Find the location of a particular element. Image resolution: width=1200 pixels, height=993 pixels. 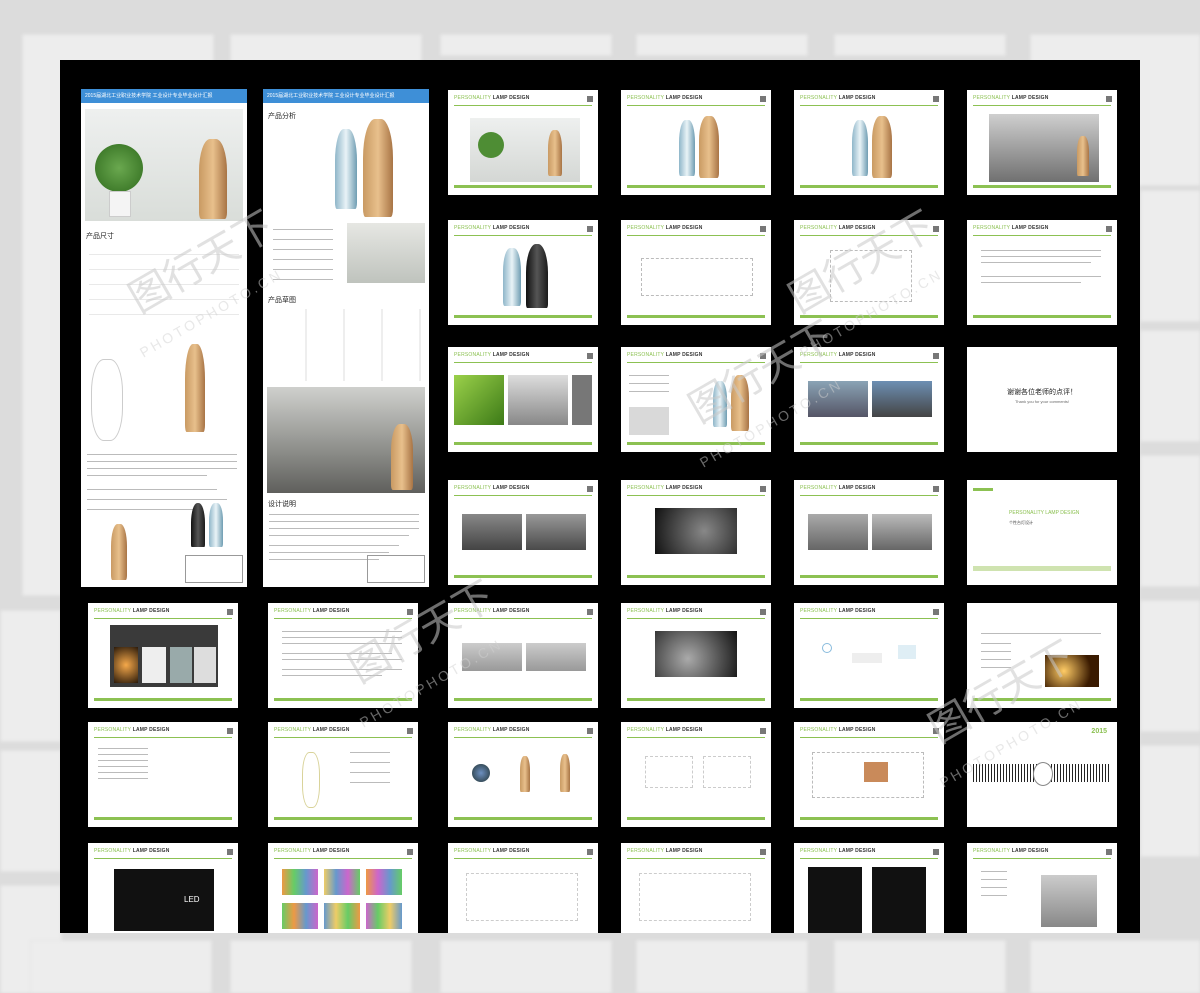

slide-17: PERSONALITY LAMP DESIGN is located at coordinates (163, 655).